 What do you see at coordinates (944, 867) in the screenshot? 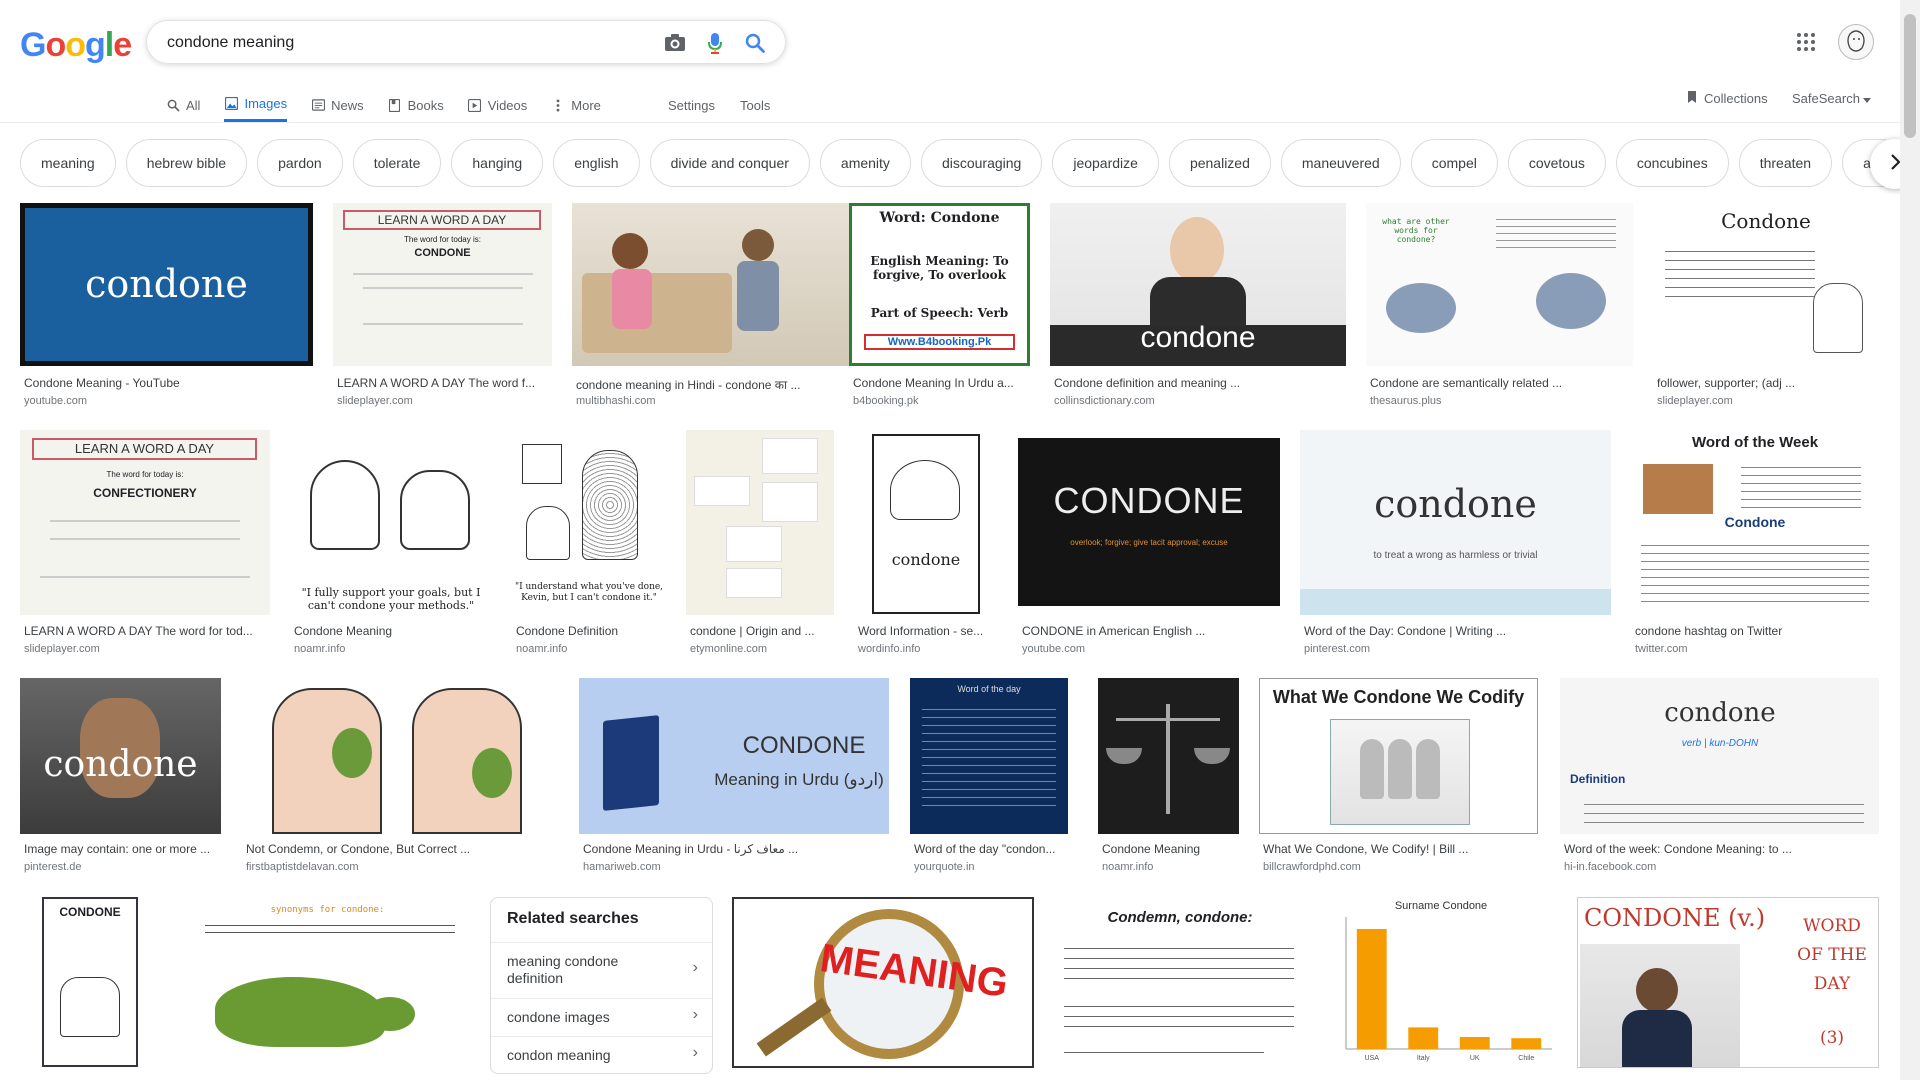
I see `result-source: yourquote.in` at bounding box center [944, 867].